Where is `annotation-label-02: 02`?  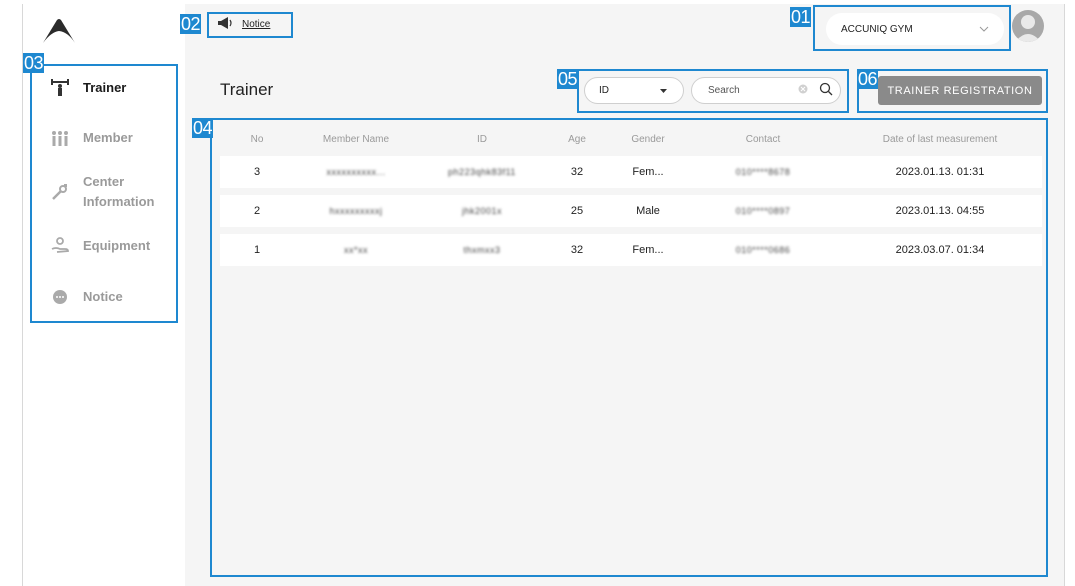 annotation-label-02: 02 is located at coordinates (191, 24).